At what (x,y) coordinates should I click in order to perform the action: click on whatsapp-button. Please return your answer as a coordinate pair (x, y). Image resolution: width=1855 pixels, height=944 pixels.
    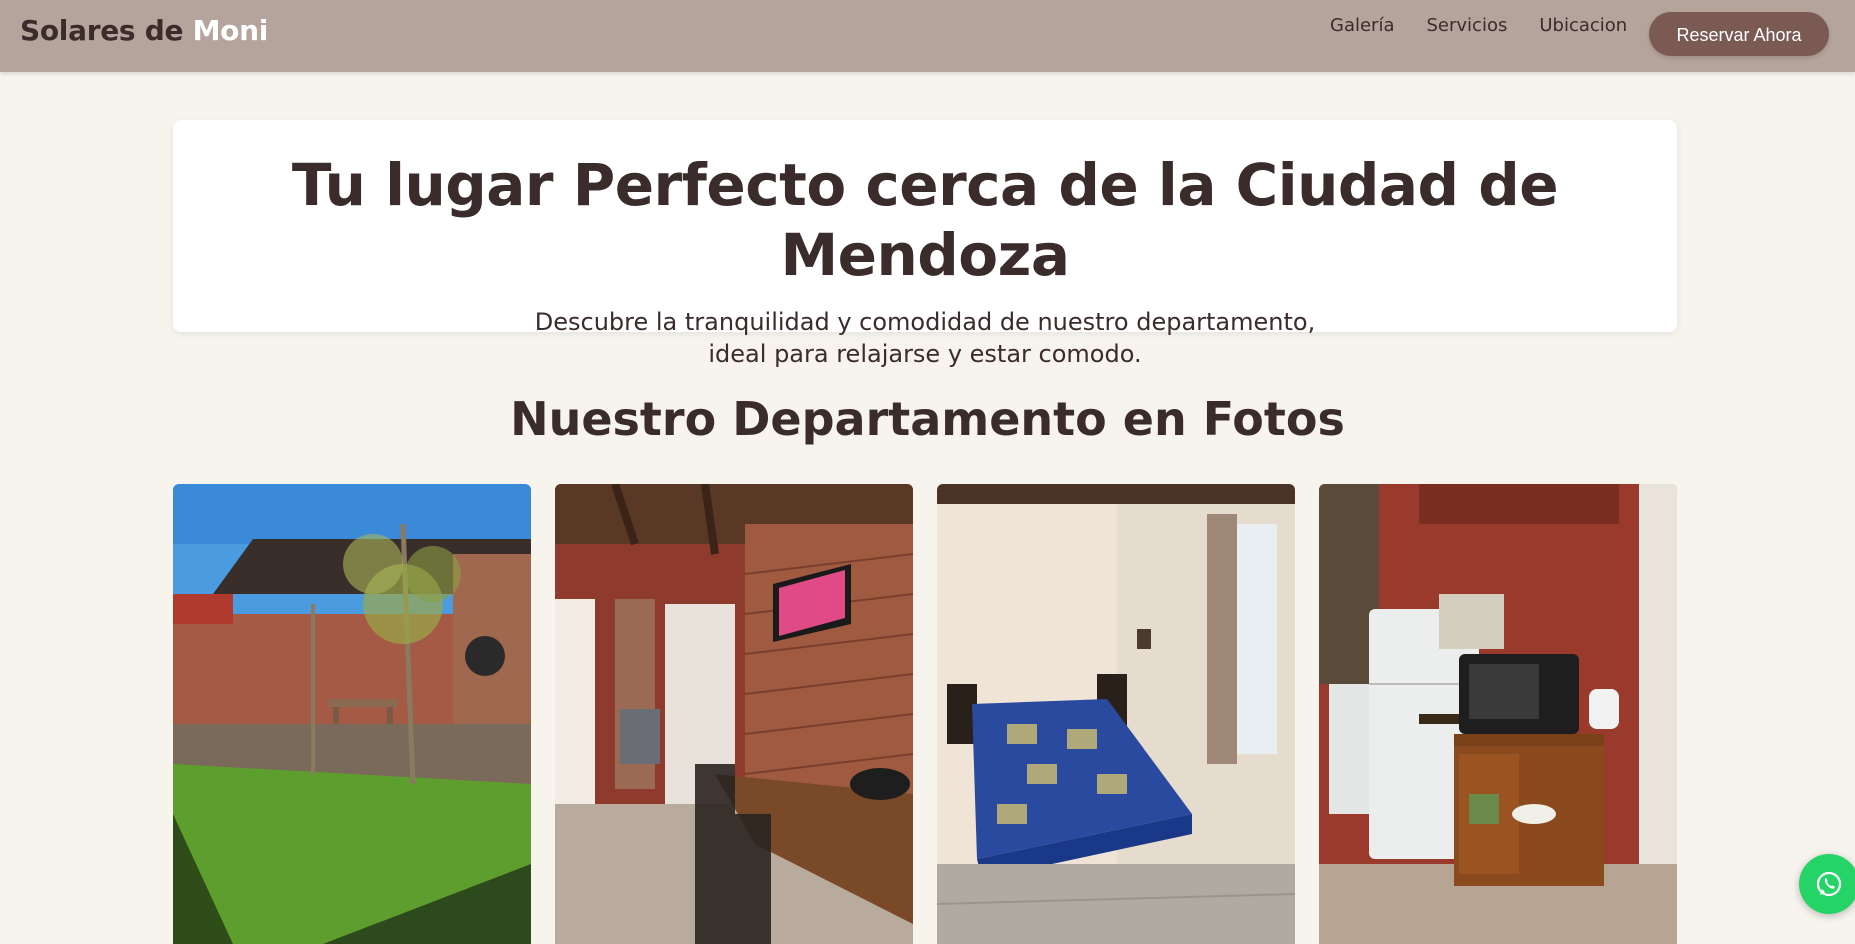
    Looking at the image, I should click on (1827, 884).